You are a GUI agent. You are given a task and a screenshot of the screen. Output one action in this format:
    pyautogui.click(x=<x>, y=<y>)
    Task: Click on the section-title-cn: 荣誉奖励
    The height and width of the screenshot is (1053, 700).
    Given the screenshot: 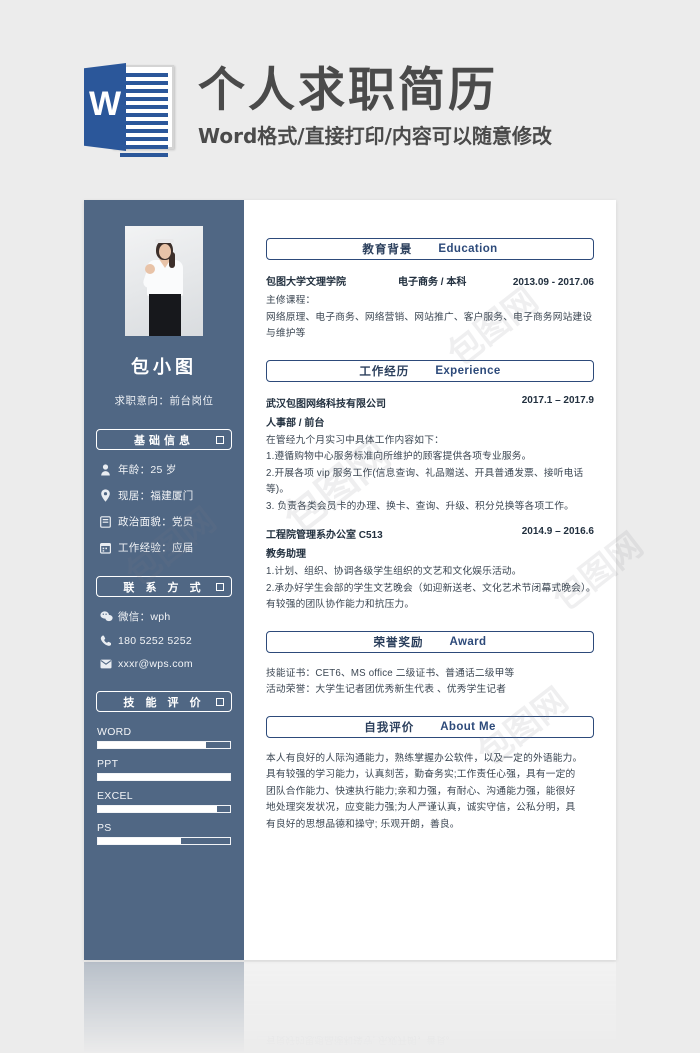 What is the action you would take?
    pyautogui.click(x=398, y=642)
    